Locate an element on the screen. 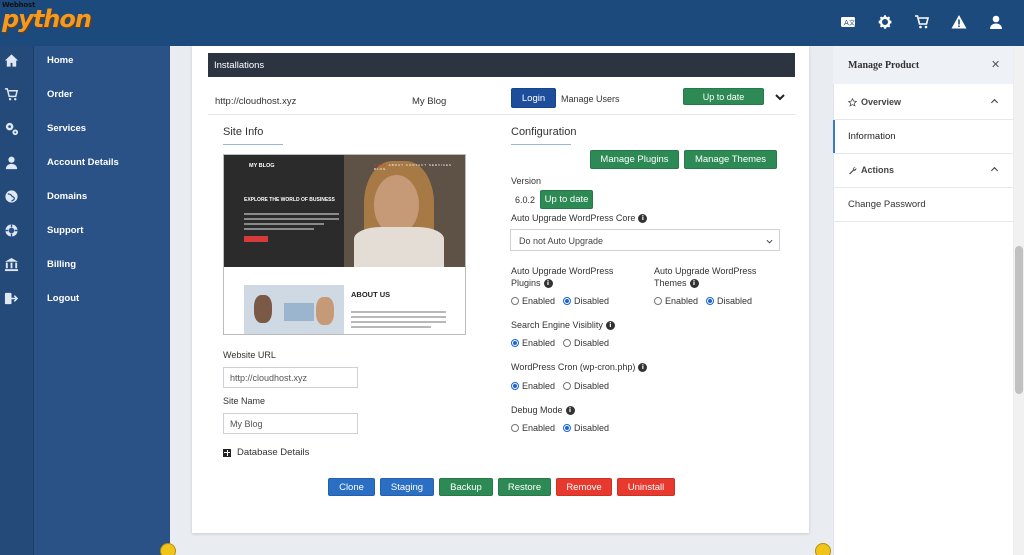 The image size is (1024, 555). manage-plugins-button: Manage Plugins is located at coordinates (634, 159).